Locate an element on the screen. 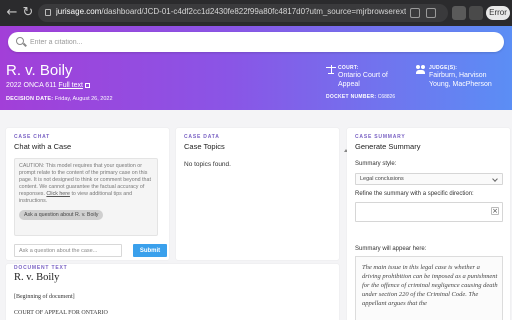 The image size is (512, 320). summary-style-value: Legal conclusions is located at coordinates (382, 179).